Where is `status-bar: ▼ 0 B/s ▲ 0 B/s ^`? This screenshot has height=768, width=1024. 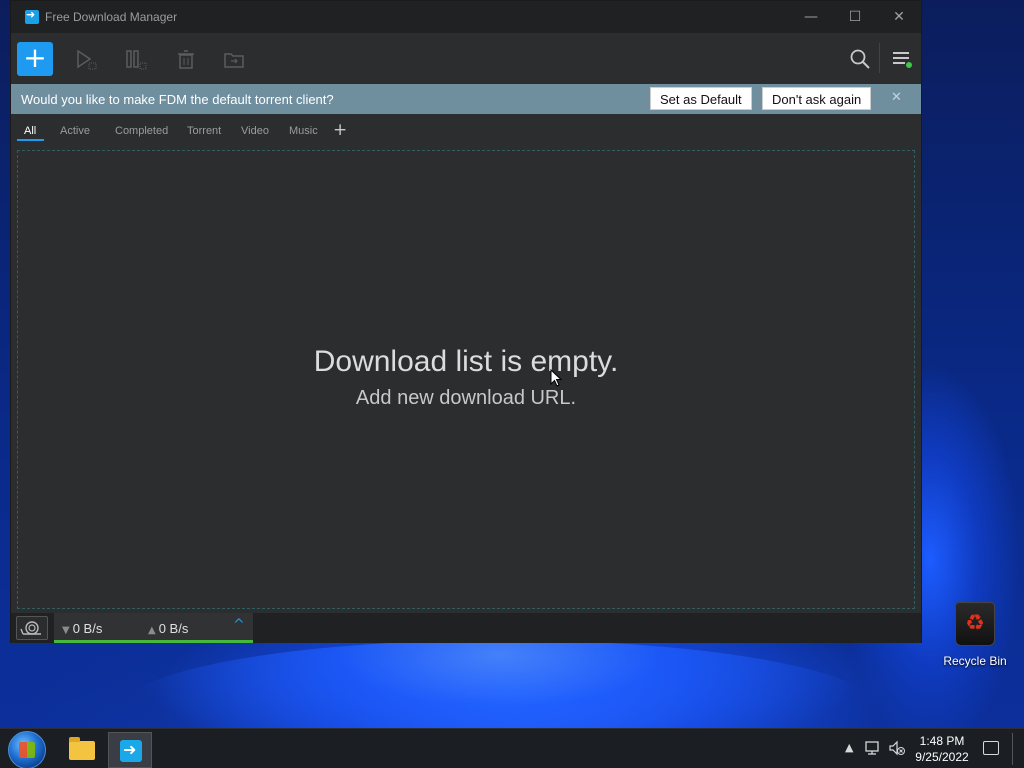
status-bar: ▼ 0 B/s ▲ 0 B/s ^ is located at coordinates (466, 628).